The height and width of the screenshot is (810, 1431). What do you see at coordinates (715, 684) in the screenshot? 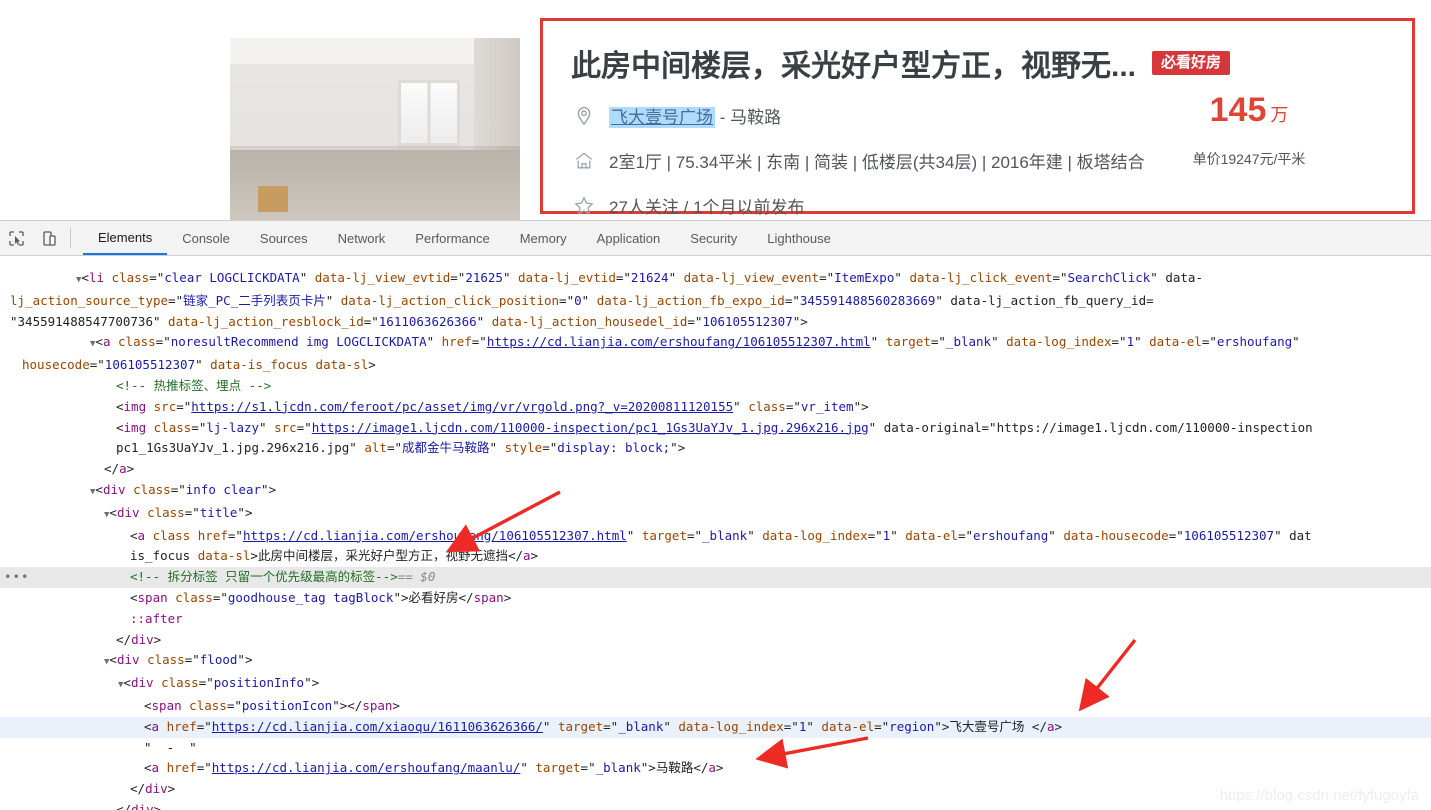
I see `dom-line-div-positioninfo: ▼<div class="positionInfo">` at bounding box center [715, 684].